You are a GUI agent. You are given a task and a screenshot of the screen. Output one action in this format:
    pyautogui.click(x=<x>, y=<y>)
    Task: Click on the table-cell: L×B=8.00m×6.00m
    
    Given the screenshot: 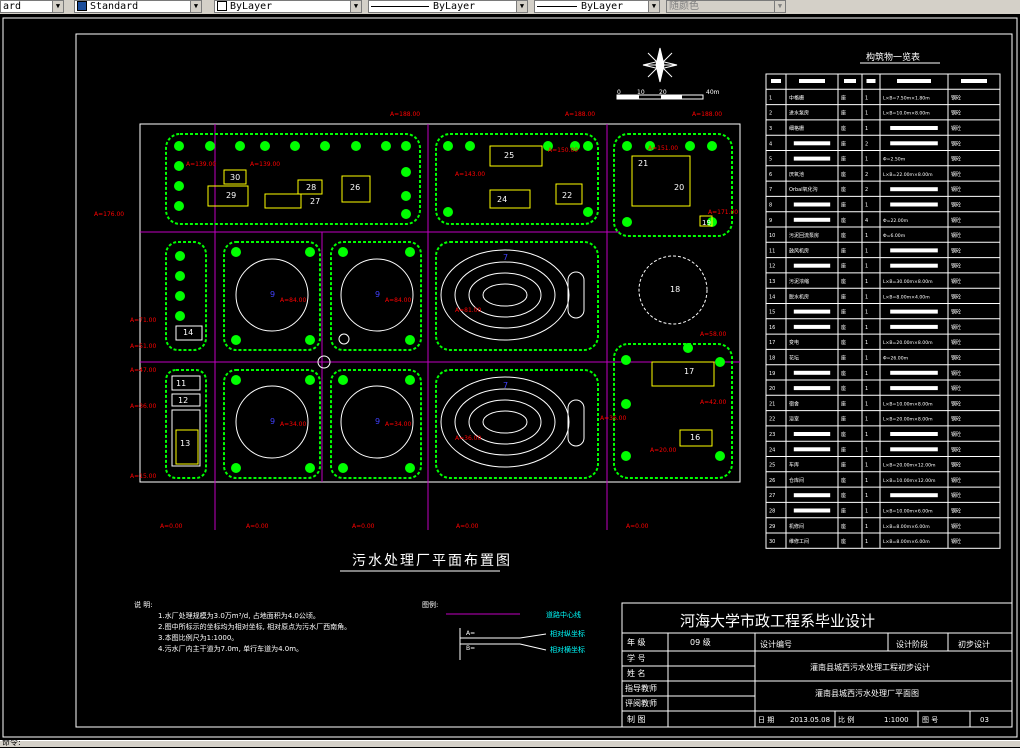 What is the action you would take?
    pyautogui.click(x=906, y=527)
    